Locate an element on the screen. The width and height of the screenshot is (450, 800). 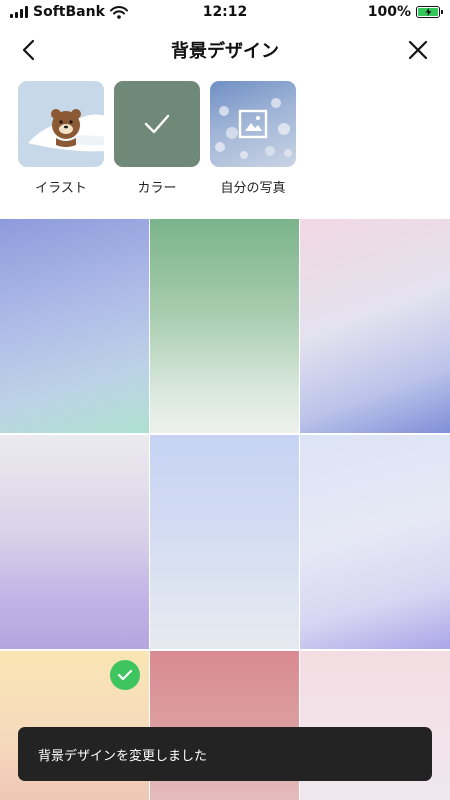
toast-message: 背景デザインを変更しました is located at coordinates (123, 756).